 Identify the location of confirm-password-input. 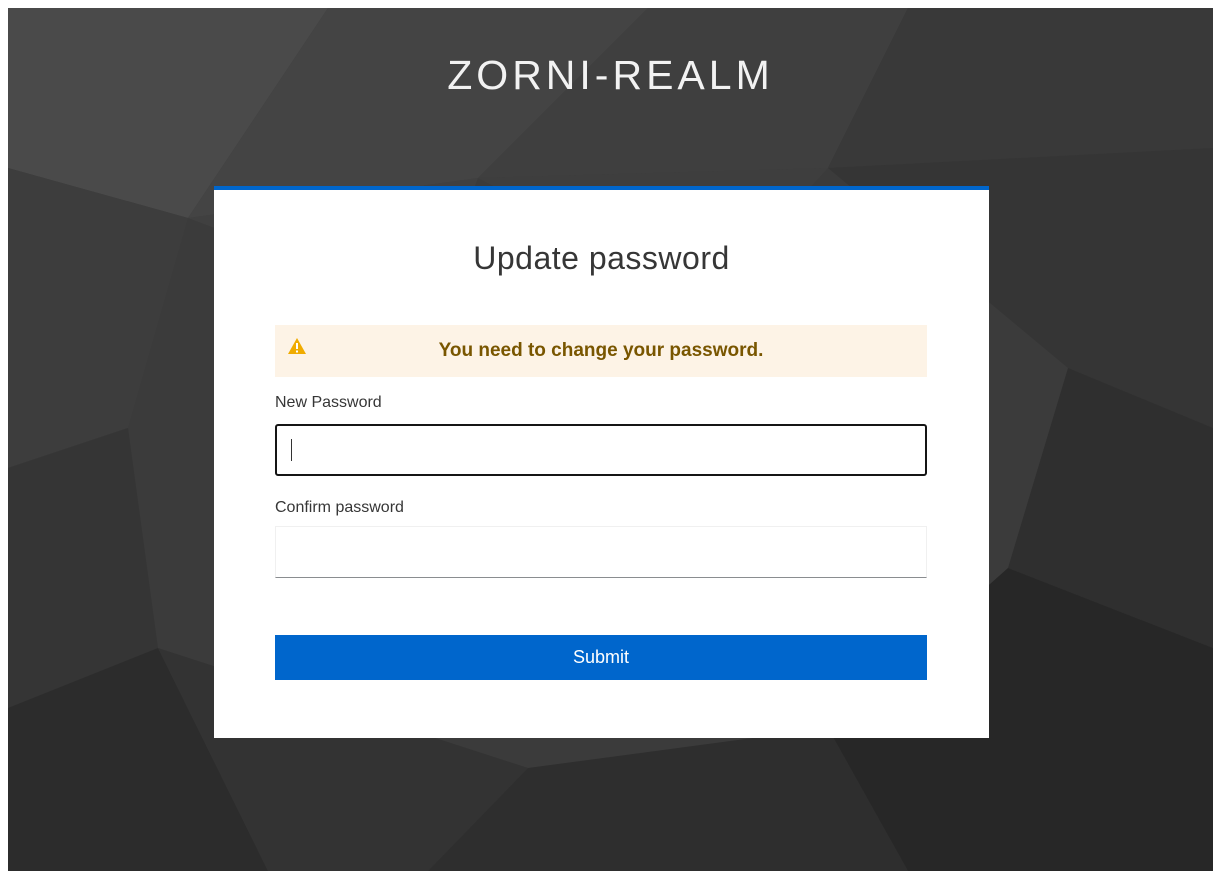
(601, 552).